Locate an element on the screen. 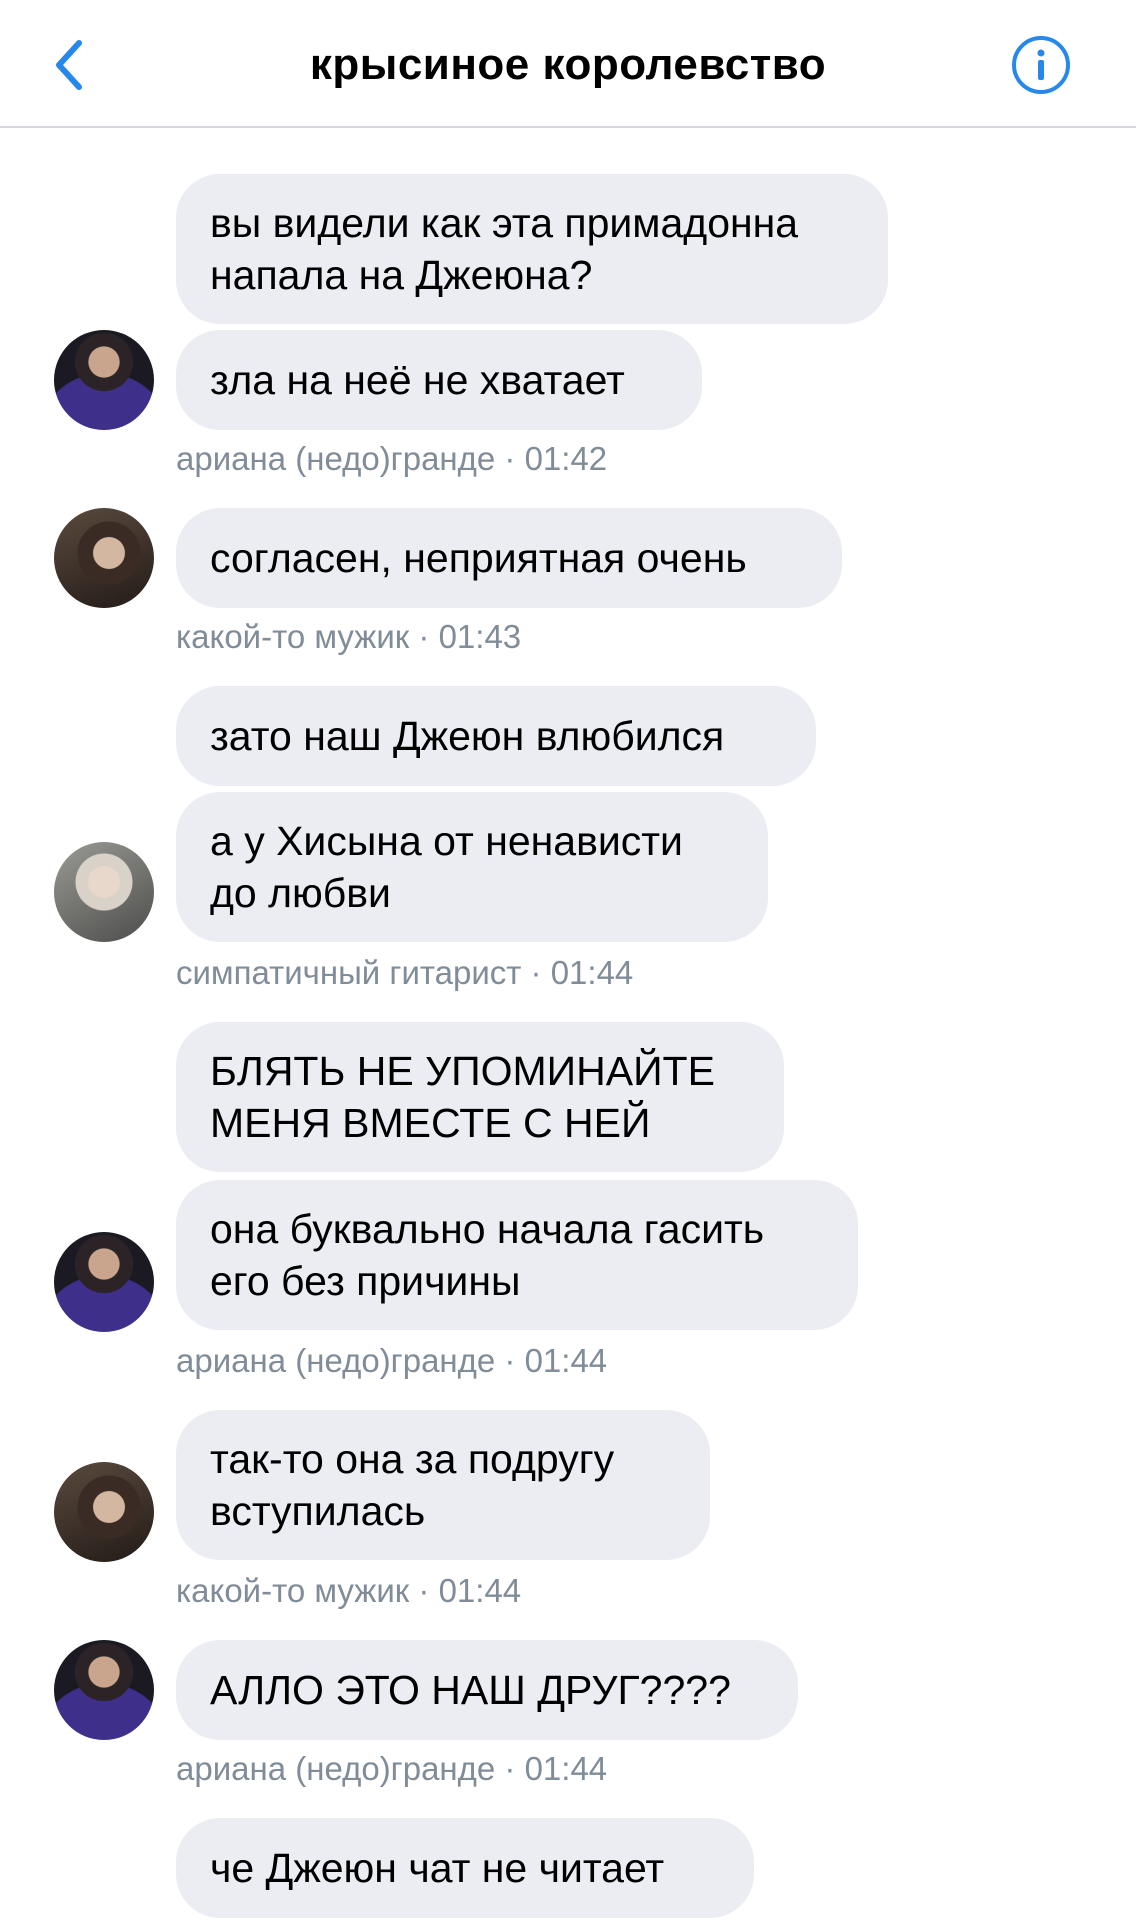  message-meta: какой-то мужик · 01:44 is located at coordinates (349, 1590).